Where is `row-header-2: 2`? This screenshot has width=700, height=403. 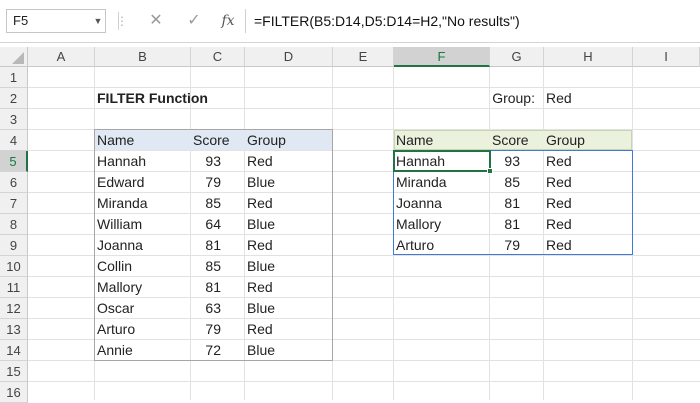
row-header-2: 2 is located at coordinates (14, 98).